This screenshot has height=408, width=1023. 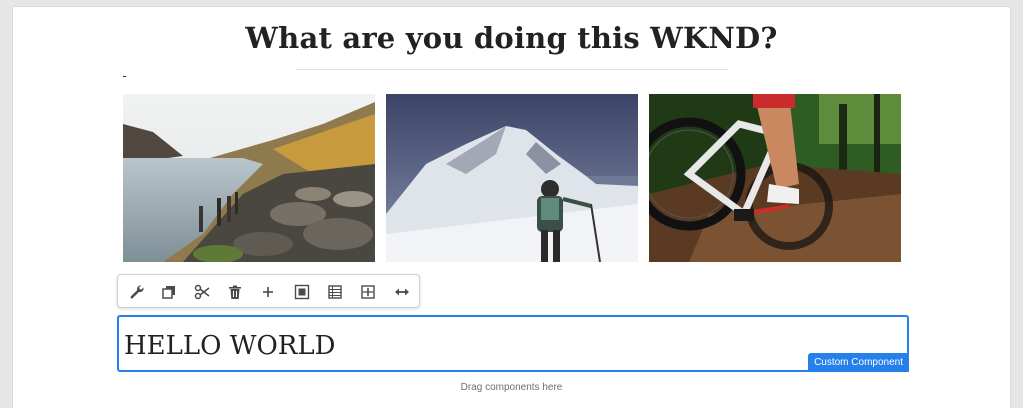 What do you see at coordinates (368, 292) in the screenshot?
I see `insert-icon` at bounding box center [368, 292].